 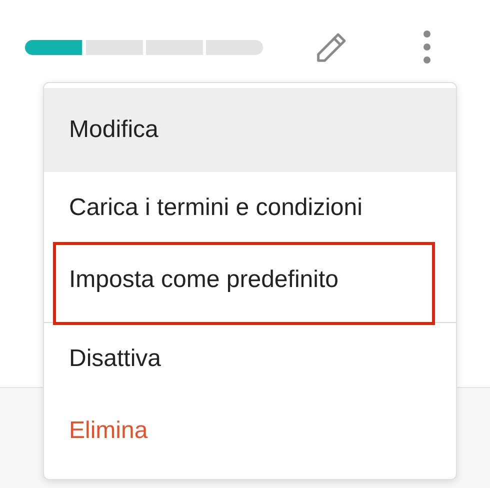 I want to click on more-options-icon, so click(x=427, y=47).